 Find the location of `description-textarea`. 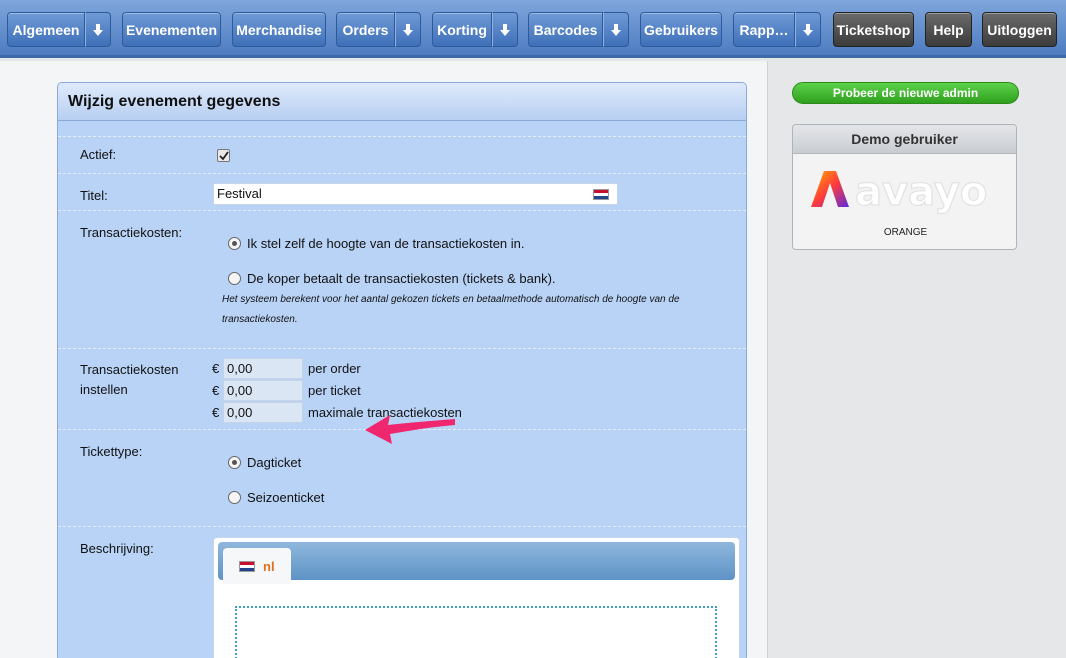

description-textarea is located at coordinates (476, 632).